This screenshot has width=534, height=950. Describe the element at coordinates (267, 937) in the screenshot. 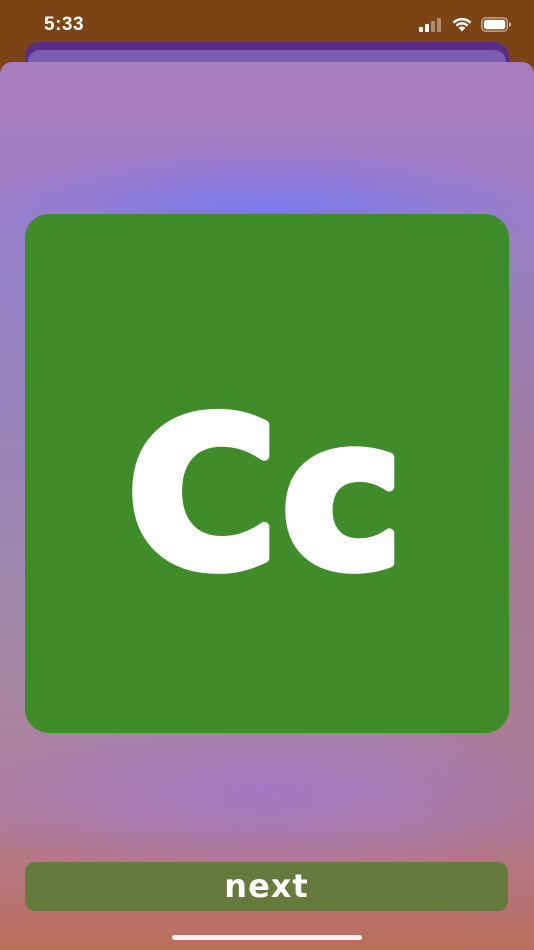

I see `home-indicator` at that location.